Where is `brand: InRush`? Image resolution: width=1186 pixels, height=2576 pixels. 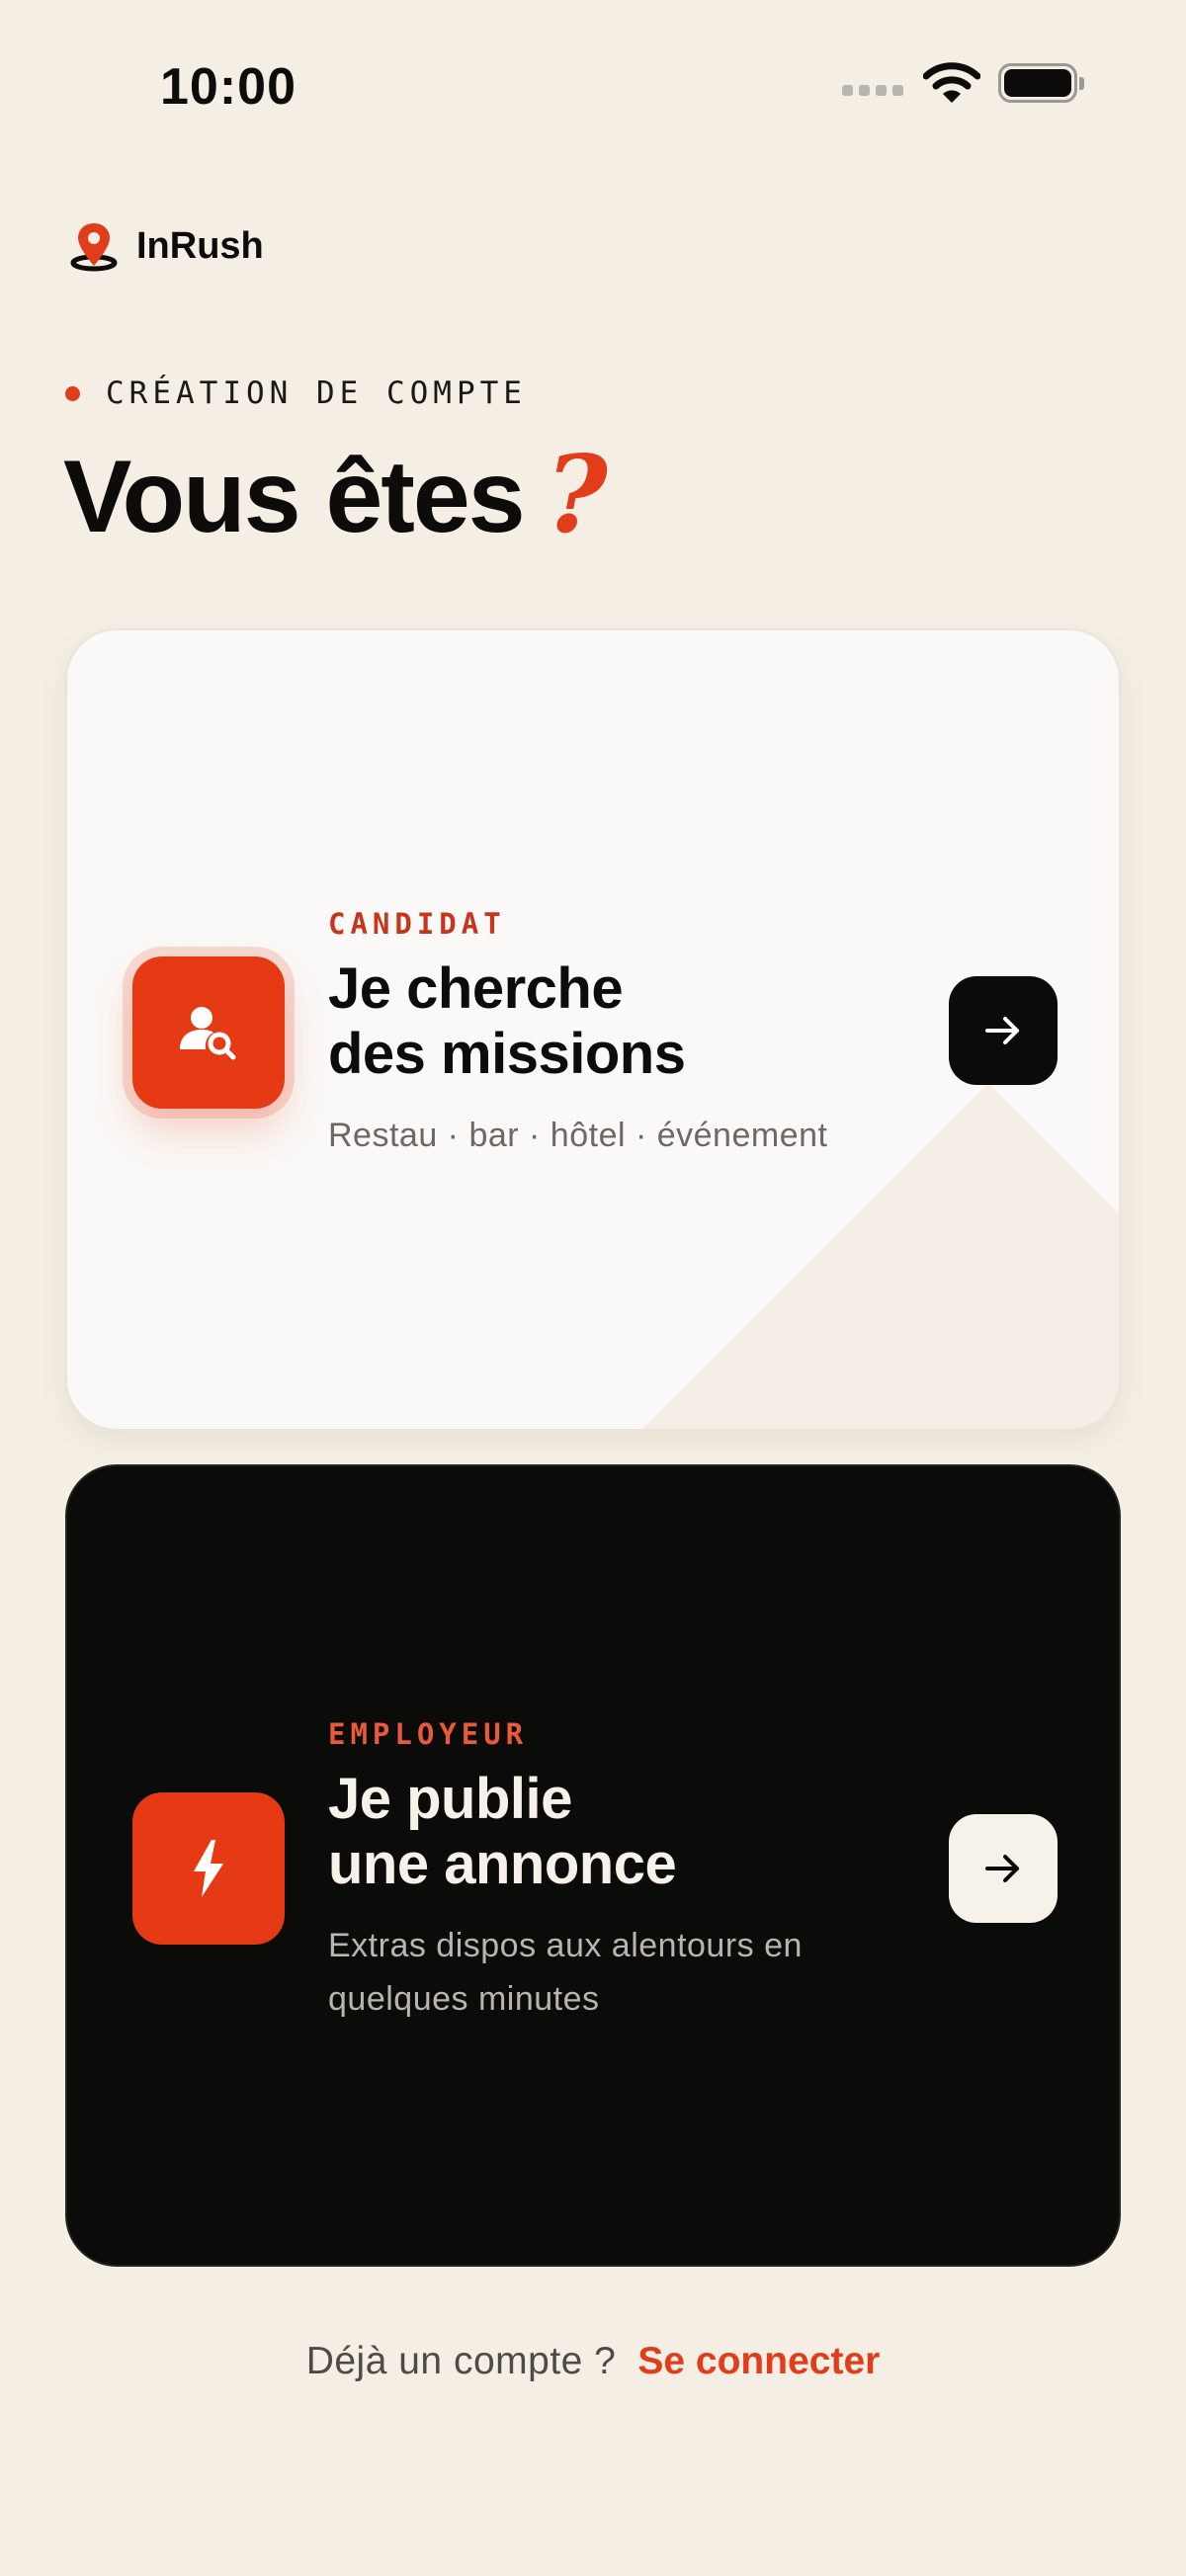 brand: InRush is located at coordinates (166, 246).